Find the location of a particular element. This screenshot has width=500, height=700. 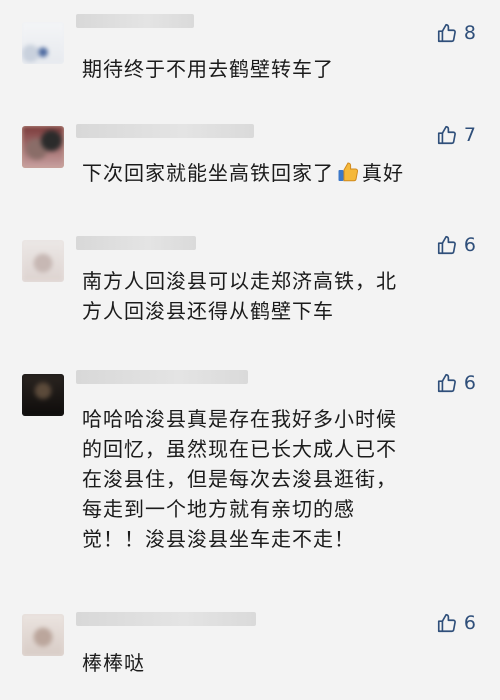

thumbs-up-emoji-icon is located at coordinates (348, 172).